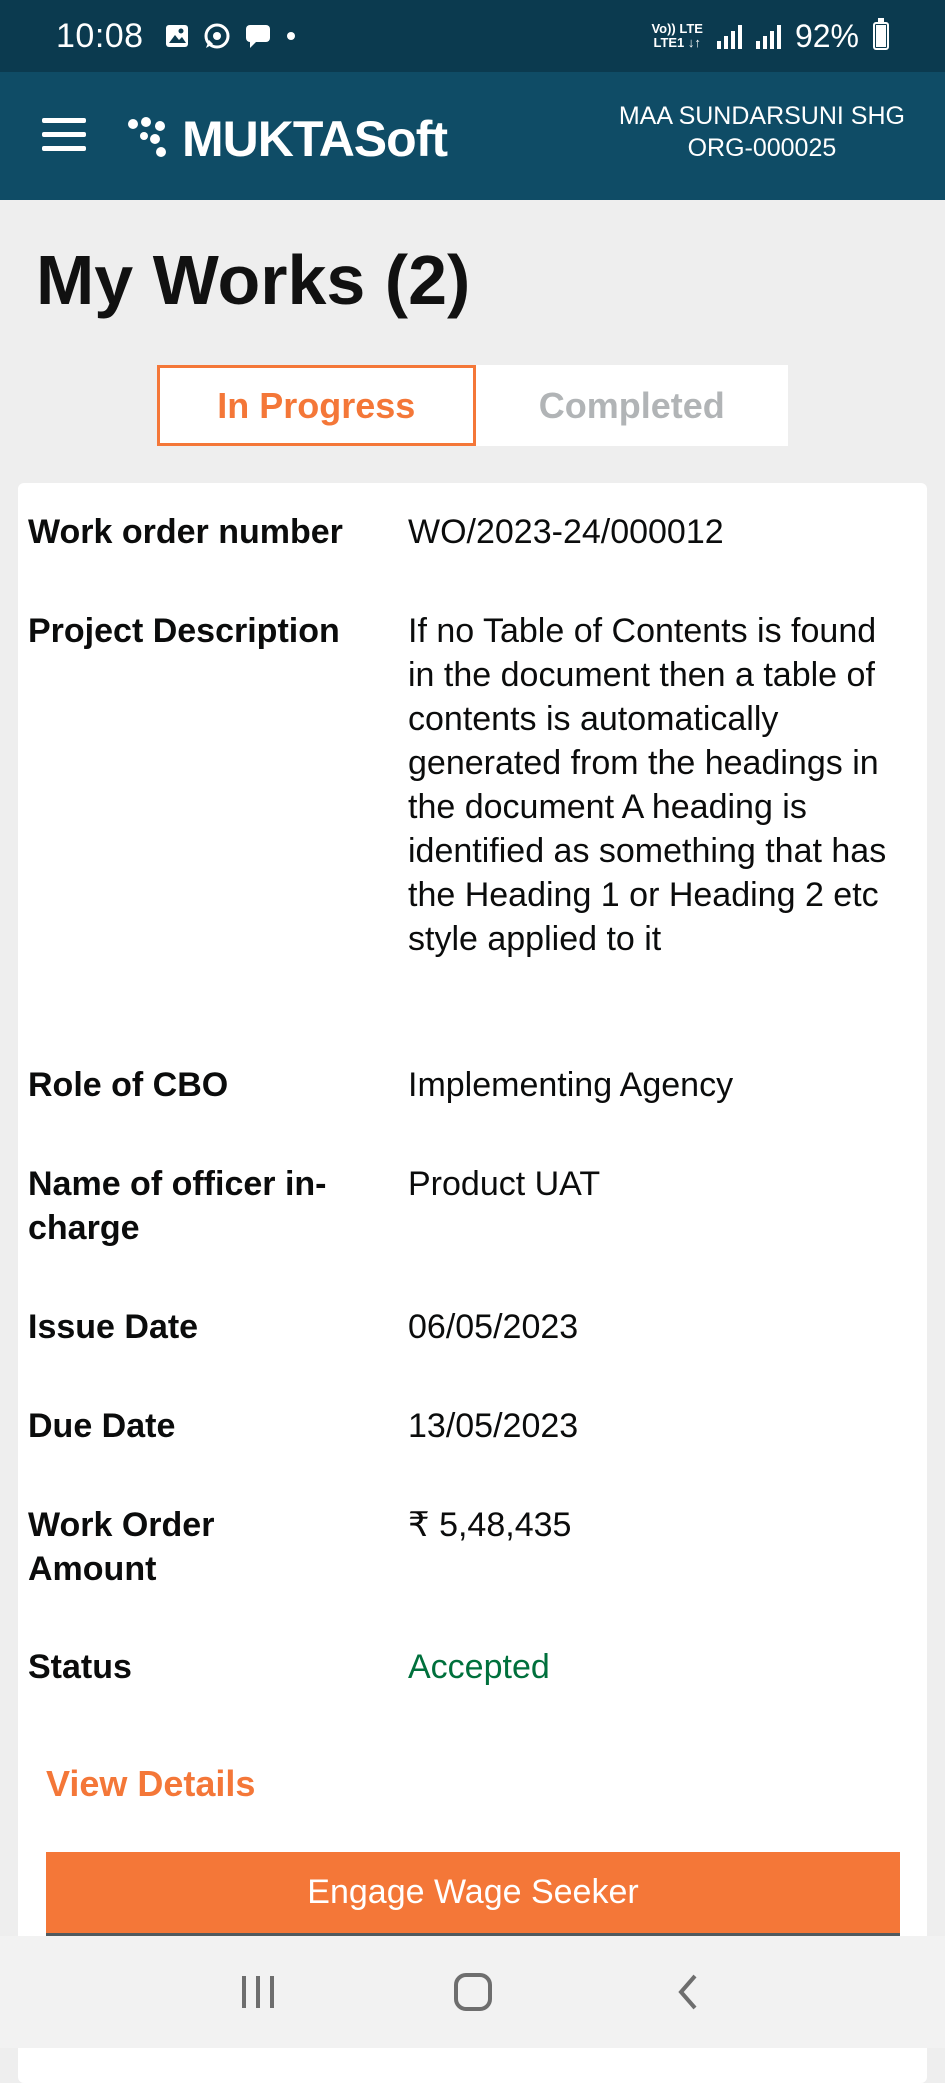 The width and height of the screenshot is (945, 2083). What do you see at coordinates (472, 136) in the screenshot?
I see `app-header: MUKTASoft MAA SUNDARSUNI SHG ORG-000025` at bounding box center [472, 136].